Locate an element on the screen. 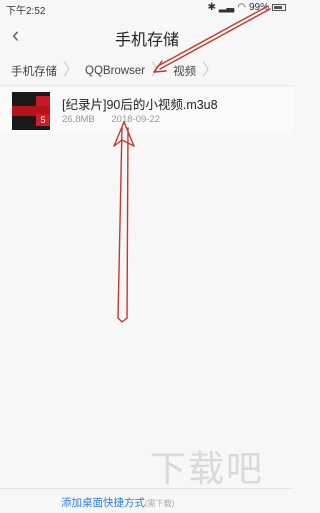  breadcrumb: 手机存储 〉 QQBrowser 〉 视频 〉 is located at coordinates (147, 71).